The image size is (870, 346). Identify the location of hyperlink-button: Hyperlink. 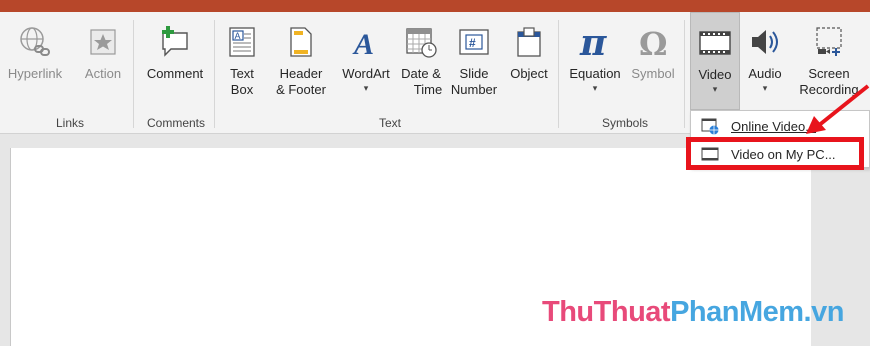
(35, 66).